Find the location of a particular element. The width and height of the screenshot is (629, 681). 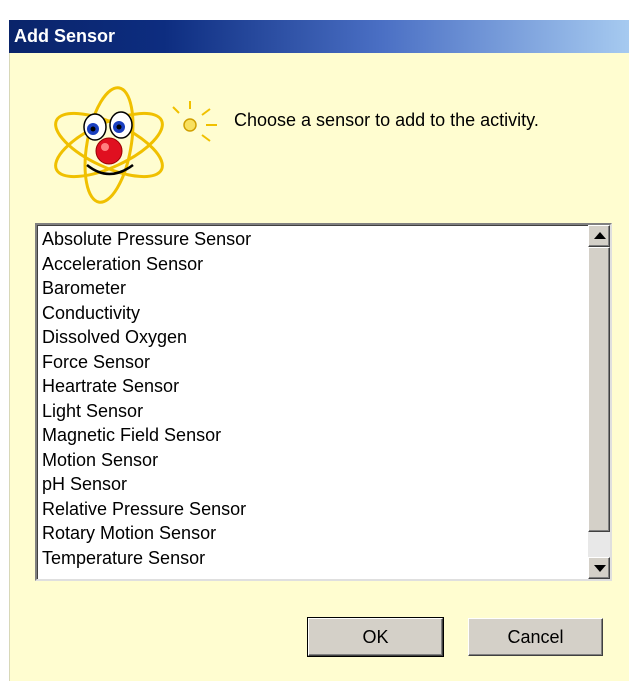

list-item: pH Sensor is located at coordinates (313, 484).